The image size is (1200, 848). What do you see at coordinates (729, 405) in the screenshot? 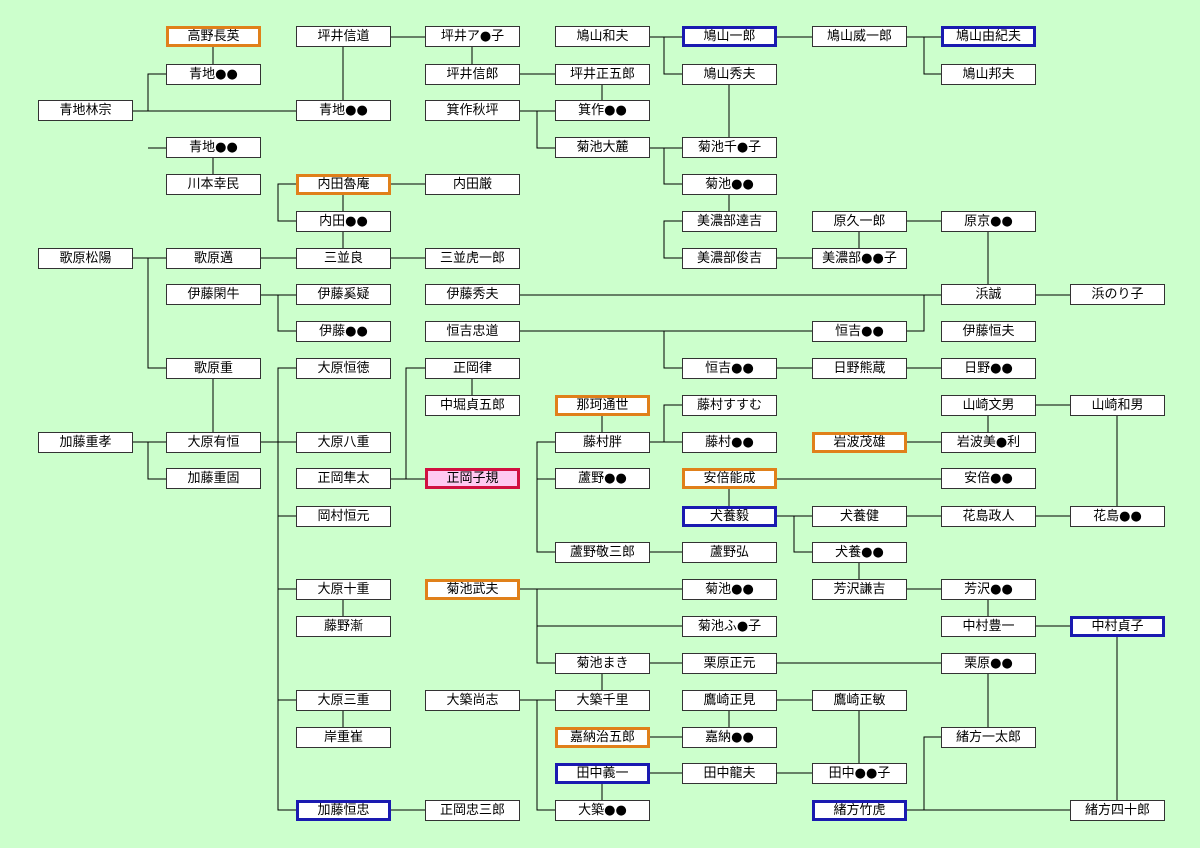
I see `person-node-fujimura-susumu: 藤村すすむ` at bounding box center [729, 405].